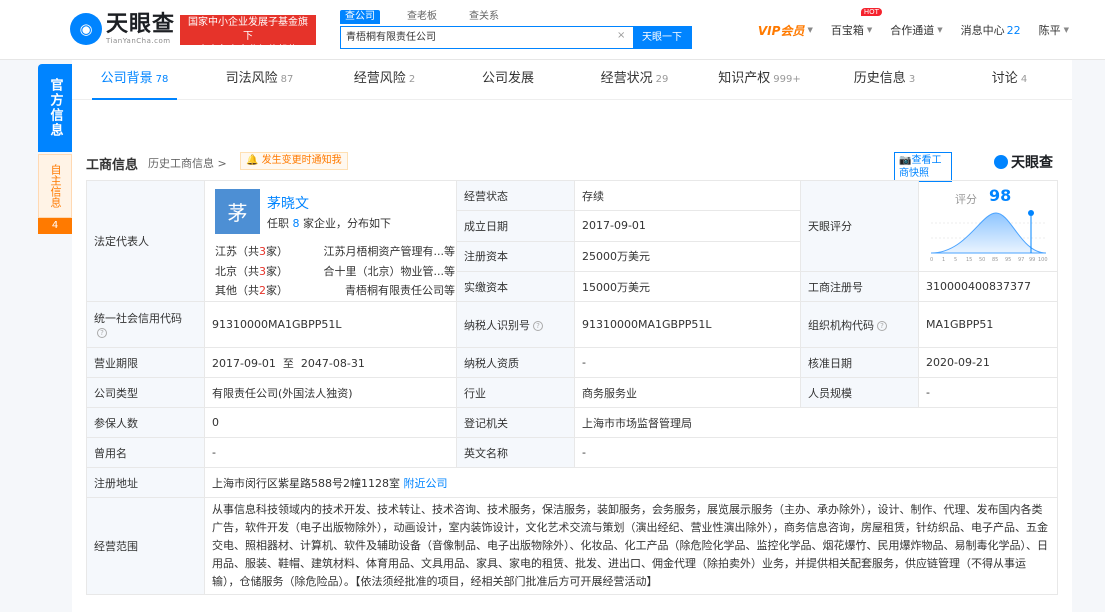  Describe the element at coordinates (687, 286) in the screenshot. I see `paid-capital-value: 15000万美元` at that location.